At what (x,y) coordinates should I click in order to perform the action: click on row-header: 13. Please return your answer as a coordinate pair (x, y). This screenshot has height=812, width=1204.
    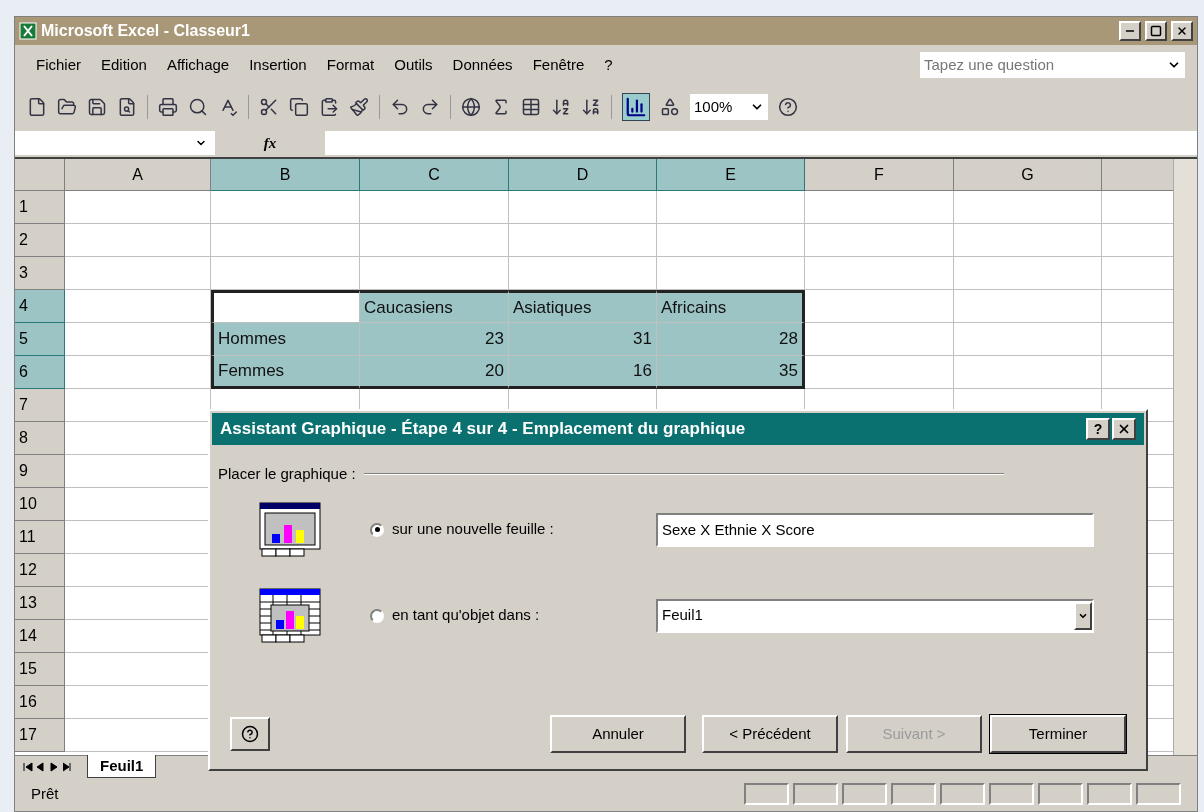
    Looking at the image, I should click on (40, 603).